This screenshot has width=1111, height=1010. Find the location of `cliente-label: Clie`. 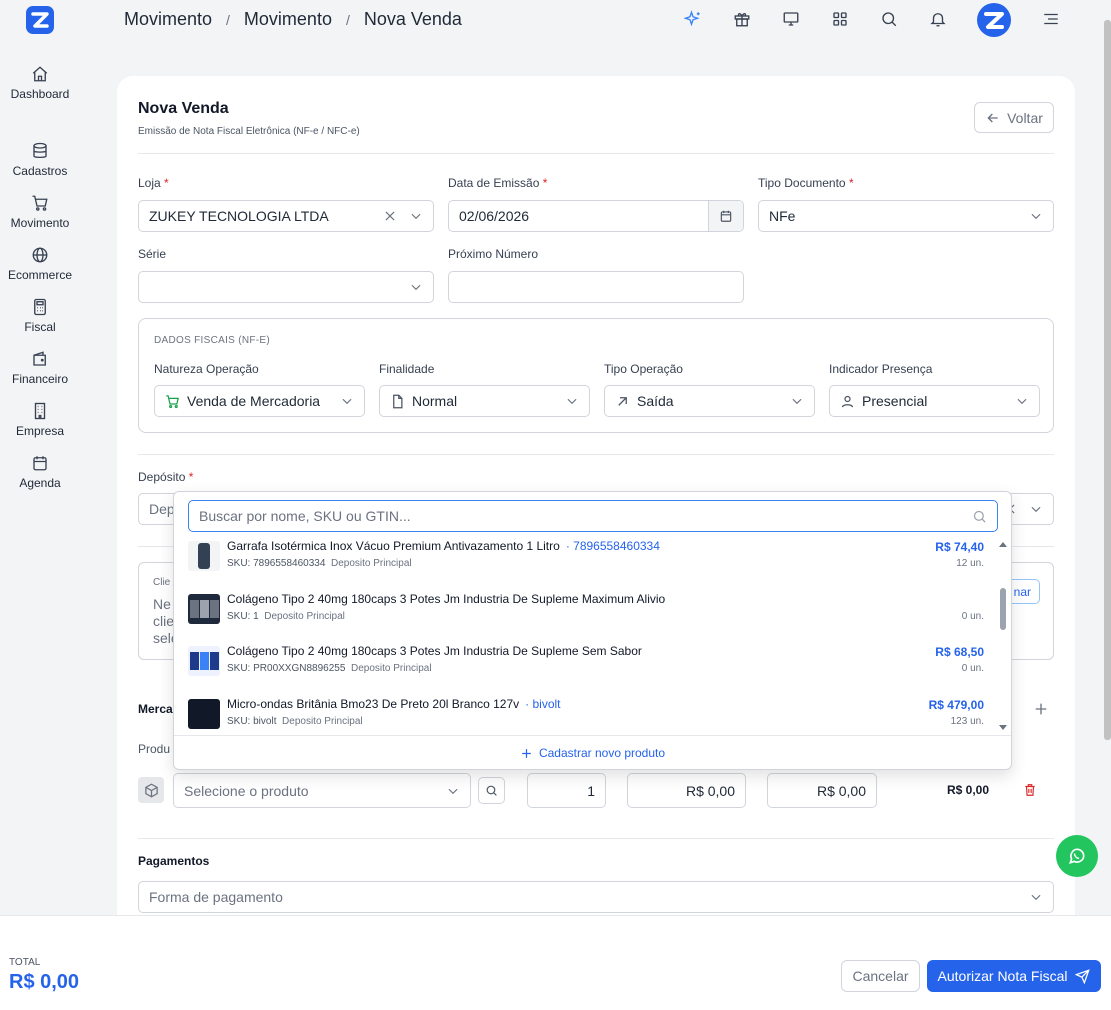

cliente-label: Clie is located at coordinates (162, 582).